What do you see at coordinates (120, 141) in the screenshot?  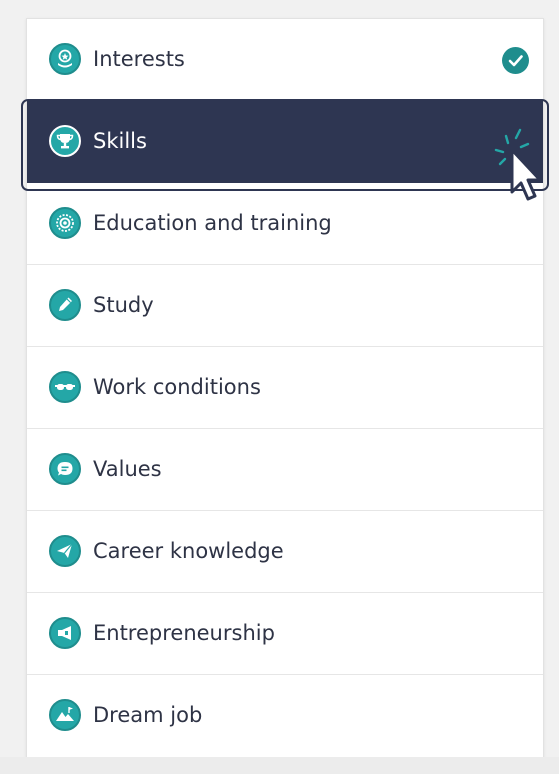 I see `menu-item-label: Skills` at bounding box center [120, 141].